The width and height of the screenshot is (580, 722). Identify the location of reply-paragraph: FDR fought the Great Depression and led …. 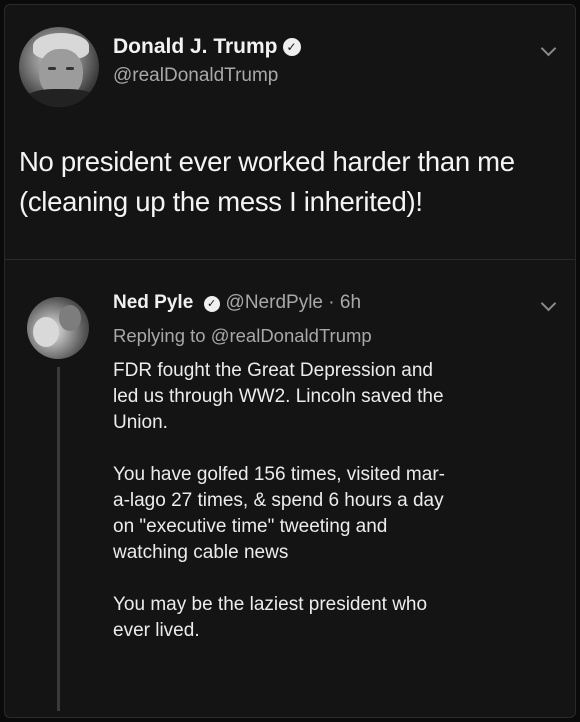
(278, 396).